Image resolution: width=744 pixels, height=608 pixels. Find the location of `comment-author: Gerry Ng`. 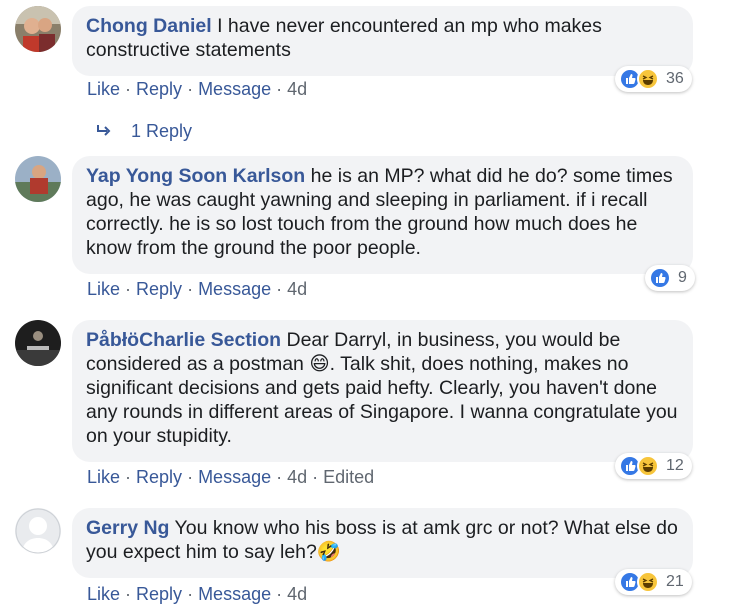

comment-author: Gerry Ng is located at coordinates (127, 528).